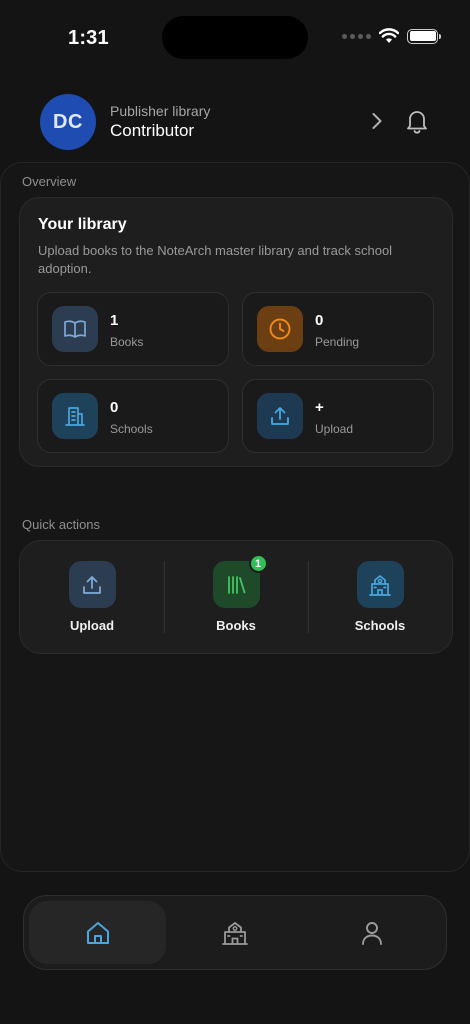 This screenshot has width=470, height=1024. I want to click on stat-upload: + Upload, so click(338, 416).